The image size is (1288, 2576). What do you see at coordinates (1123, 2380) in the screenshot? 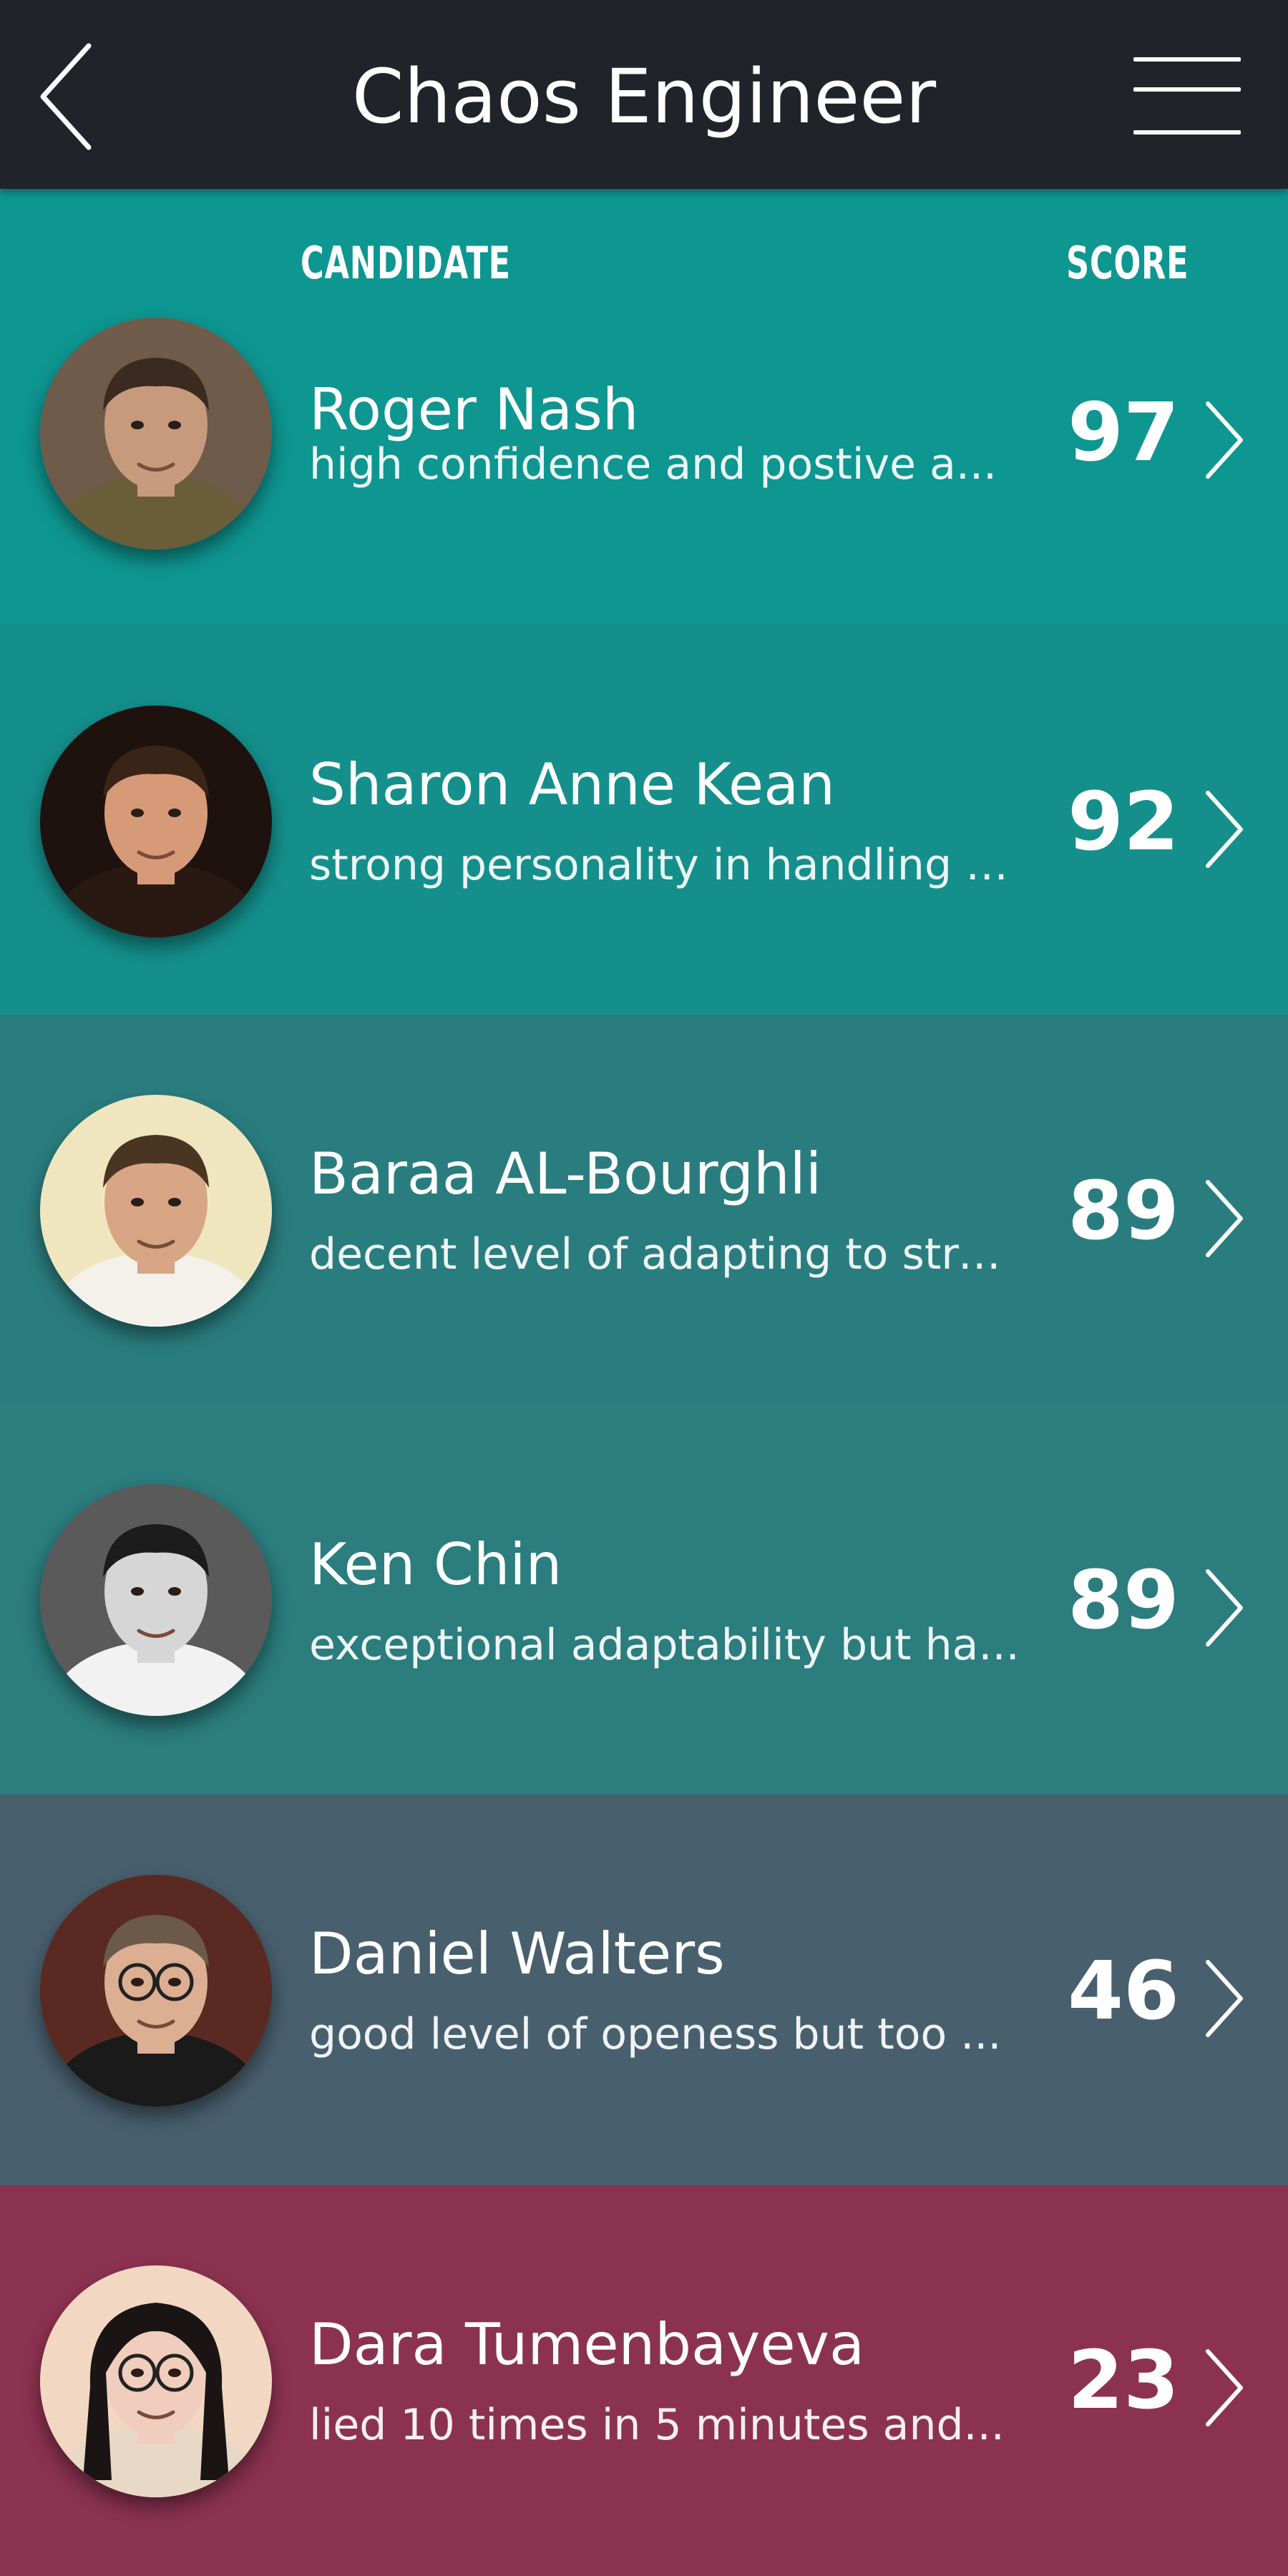
I see `candidate-score: 23` at bounding box center [1123, 2380].